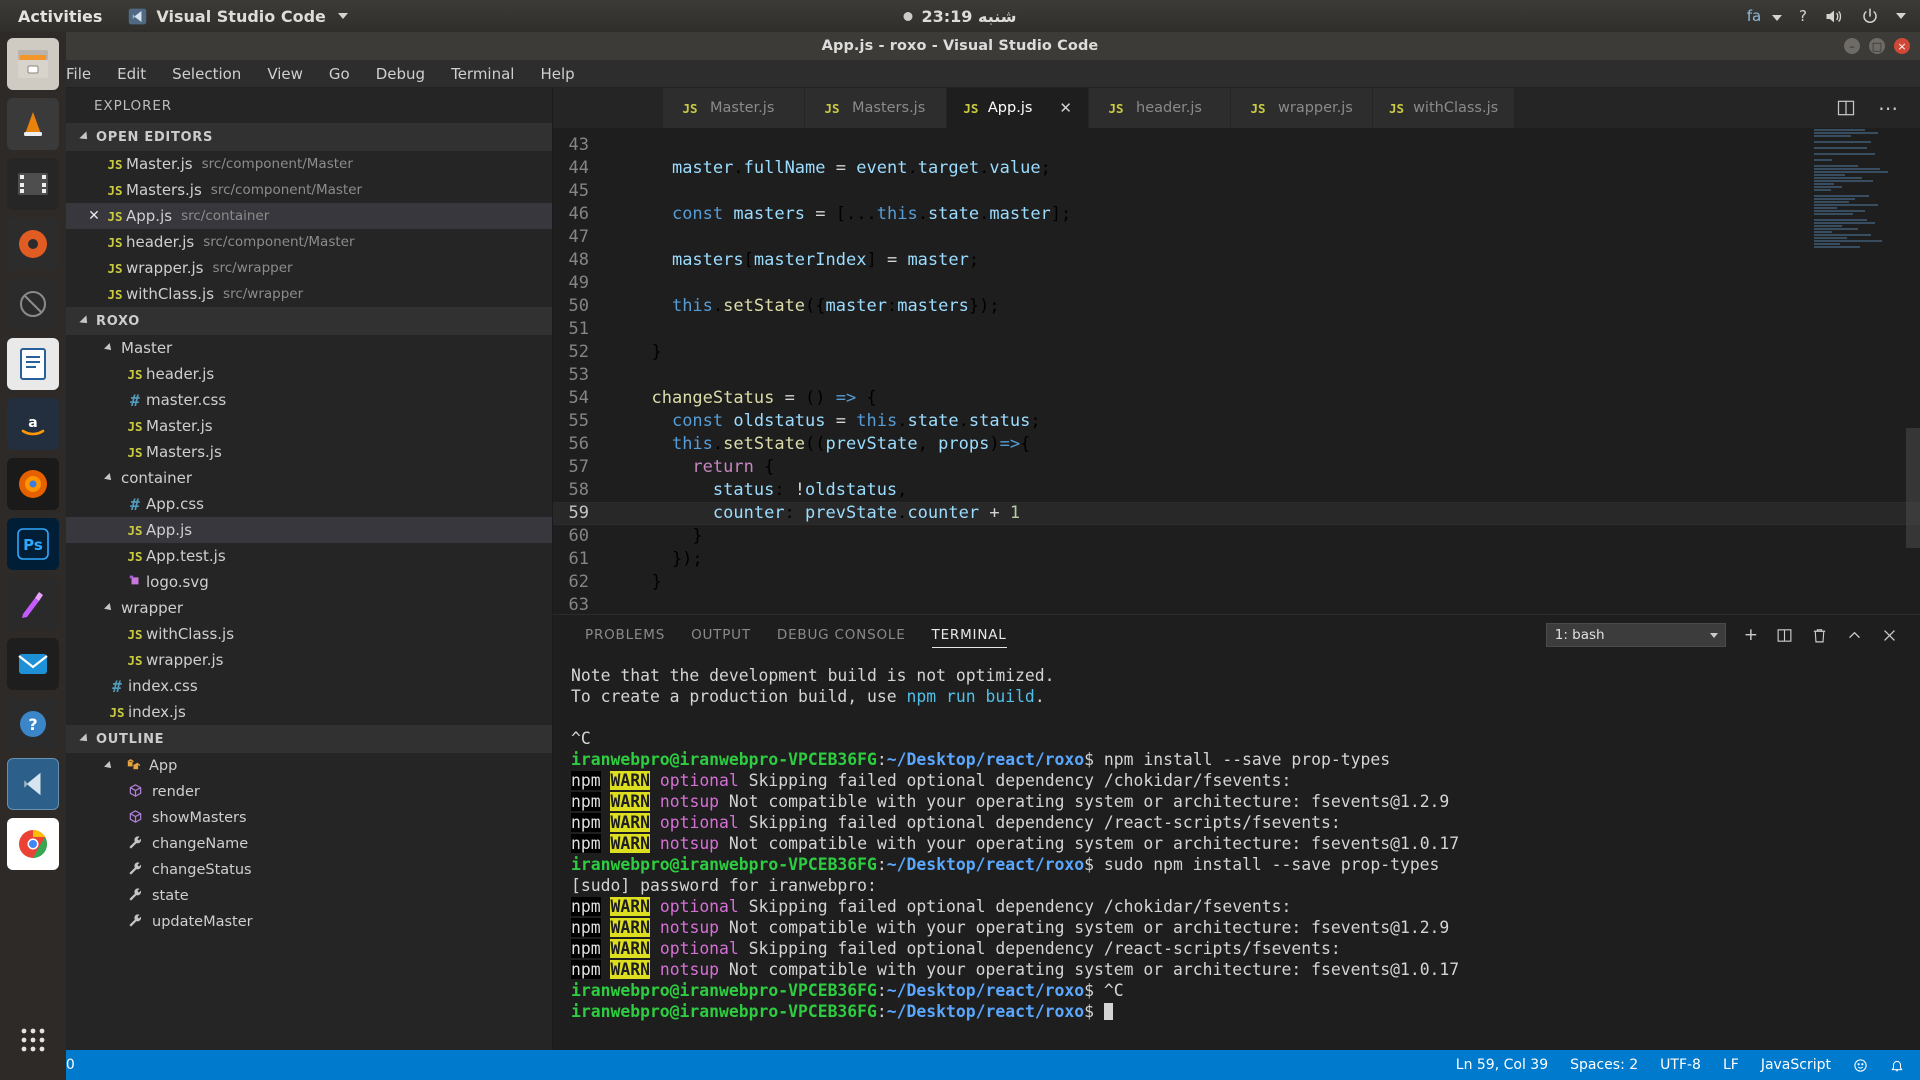  I want to click on dock-item-thunderbird, so click(33, 664).